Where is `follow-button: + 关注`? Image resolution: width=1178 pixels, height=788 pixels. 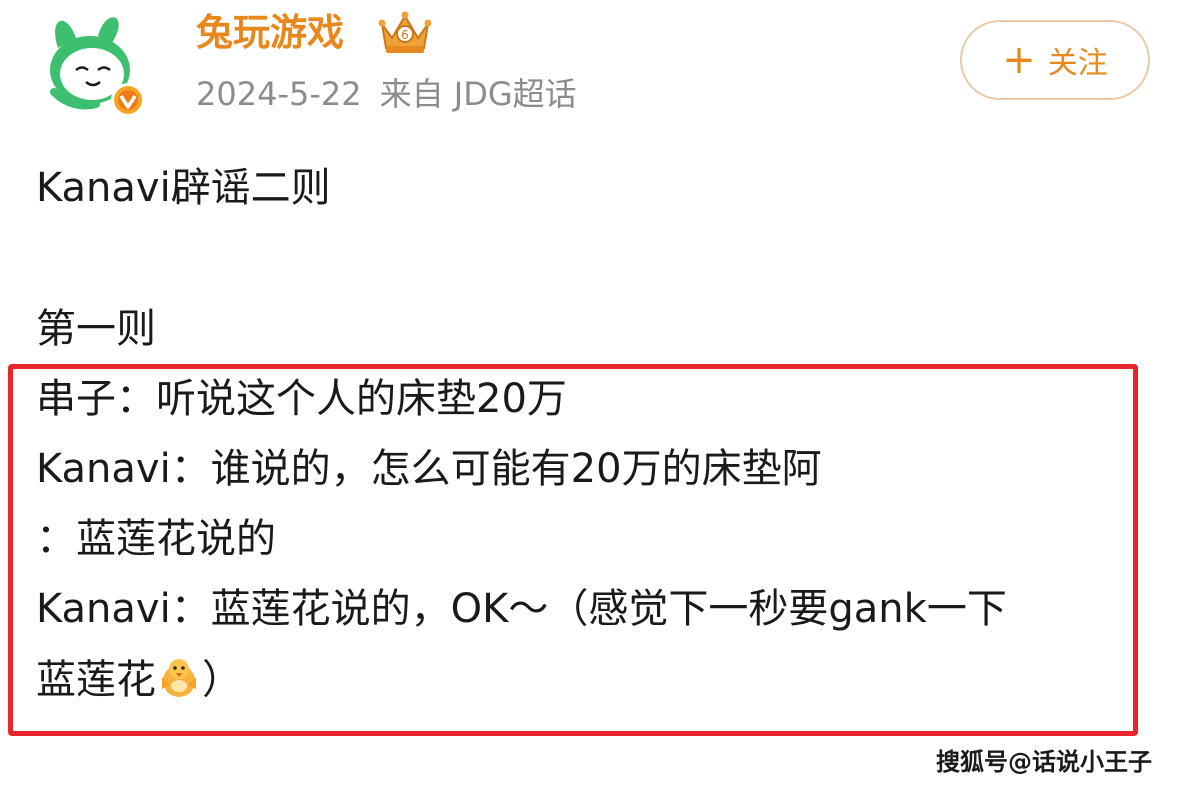
follow-button: + 关注 is located at coordinates (1055, 60).